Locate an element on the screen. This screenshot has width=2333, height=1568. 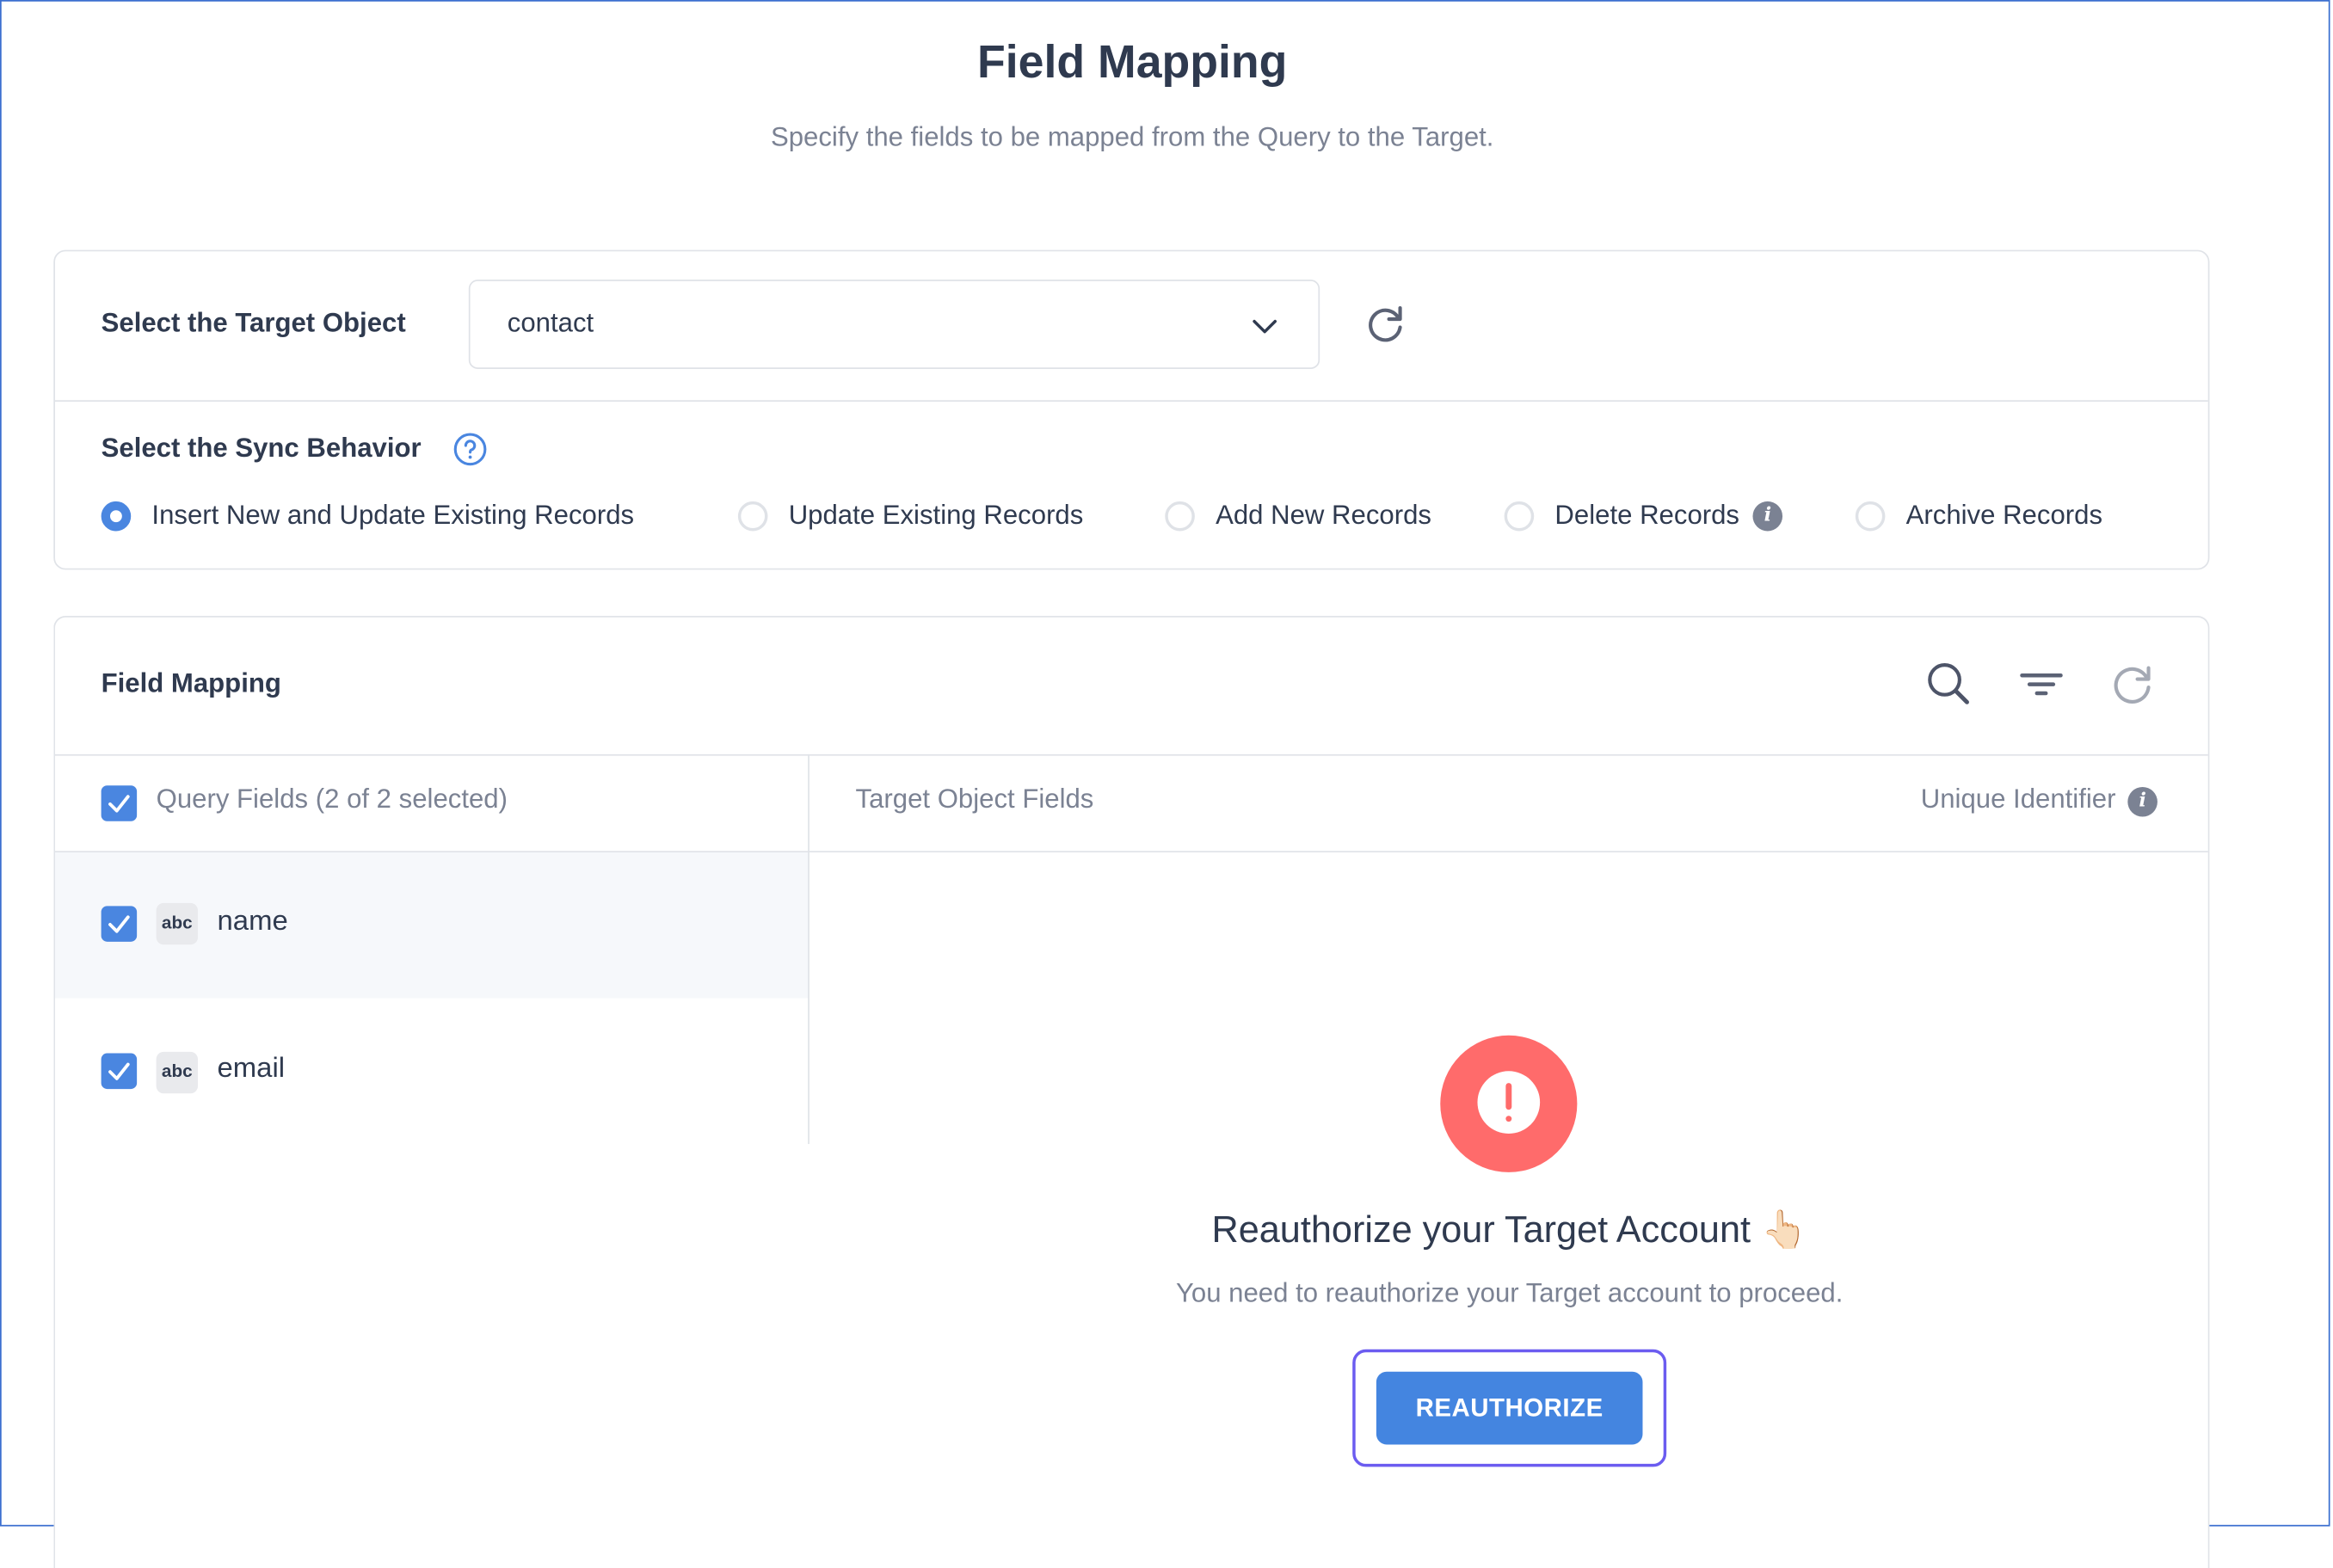
reauthorize-title: Reauthorize your Target Account 👆🏻 is located at coordinates (1509, 1230).